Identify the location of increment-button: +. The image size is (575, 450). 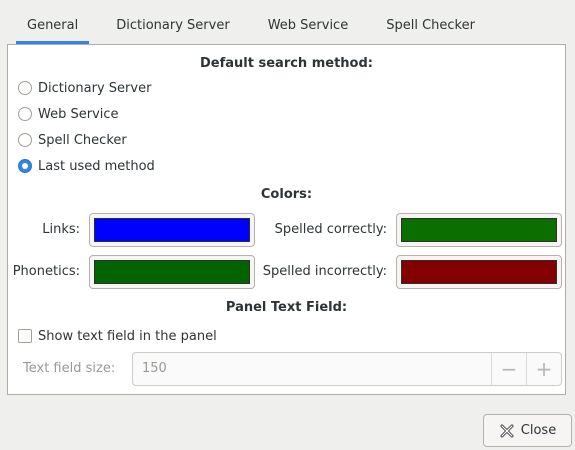
(543, 369).